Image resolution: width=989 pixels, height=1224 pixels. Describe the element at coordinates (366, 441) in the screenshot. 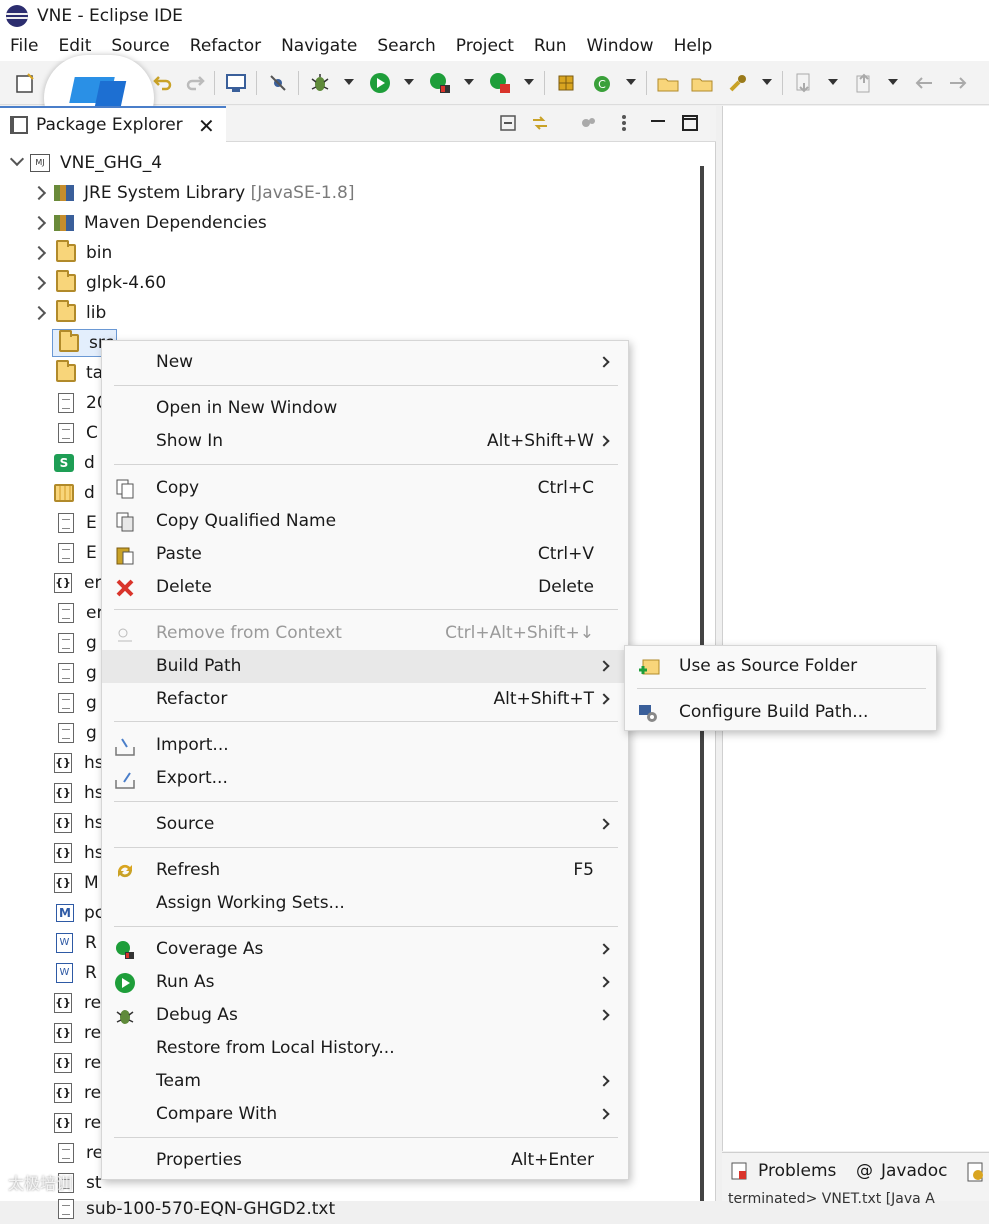

I see `menu-item-show-in: Show In Alt+Shift+W` at that location.